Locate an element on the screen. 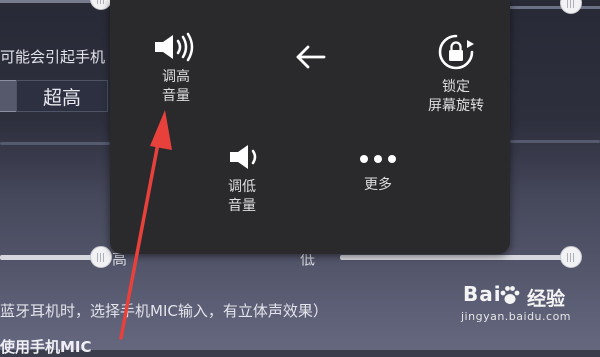 Image resolution: width=600 pixels, height=357 pixels. paw-icon is located at coordinates (510, 295).